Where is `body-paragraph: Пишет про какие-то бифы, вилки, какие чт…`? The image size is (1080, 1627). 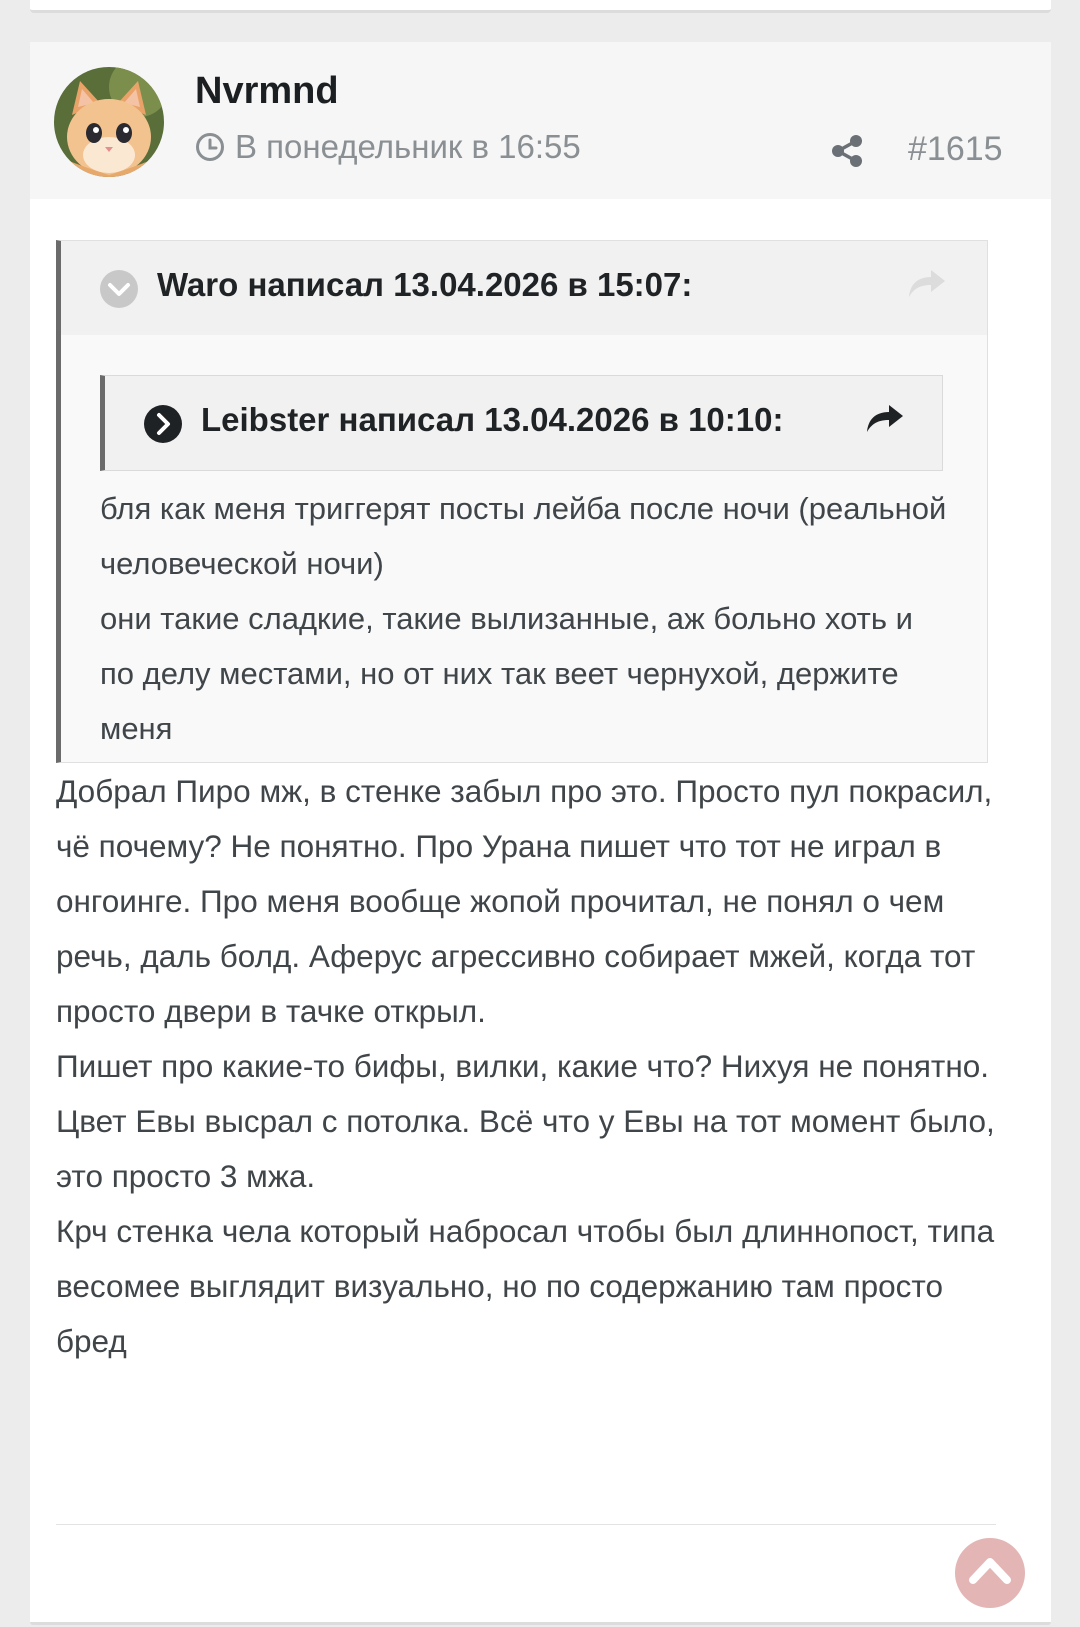
body-paragraph: Пишет про какие-то бифы, вилки, какие чт… is located at coordinates (523, 1066).